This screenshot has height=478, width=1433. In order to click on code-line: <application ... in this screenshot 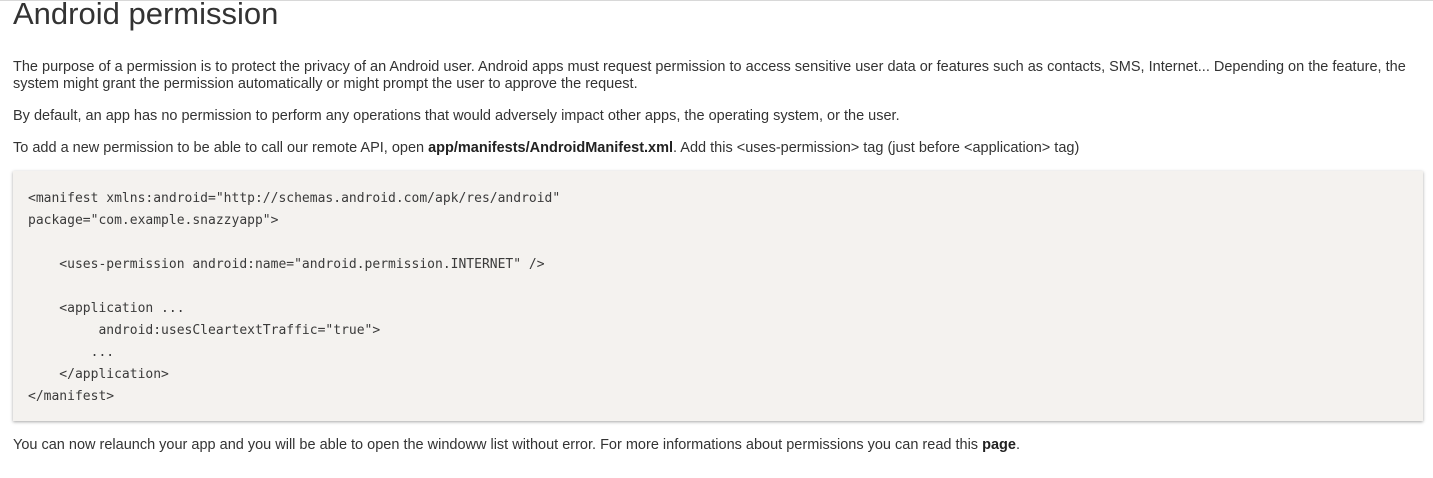, I will do `click(106, 308)`.